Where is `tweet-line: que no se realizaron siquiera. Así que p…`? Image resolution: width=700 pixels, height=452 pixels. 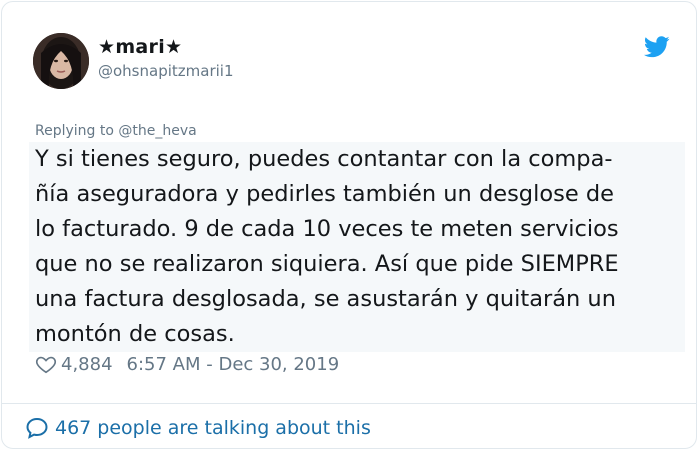 tweet-line: que no se realizaron siquiera. Así que p… is located at coordinates (327, 264).